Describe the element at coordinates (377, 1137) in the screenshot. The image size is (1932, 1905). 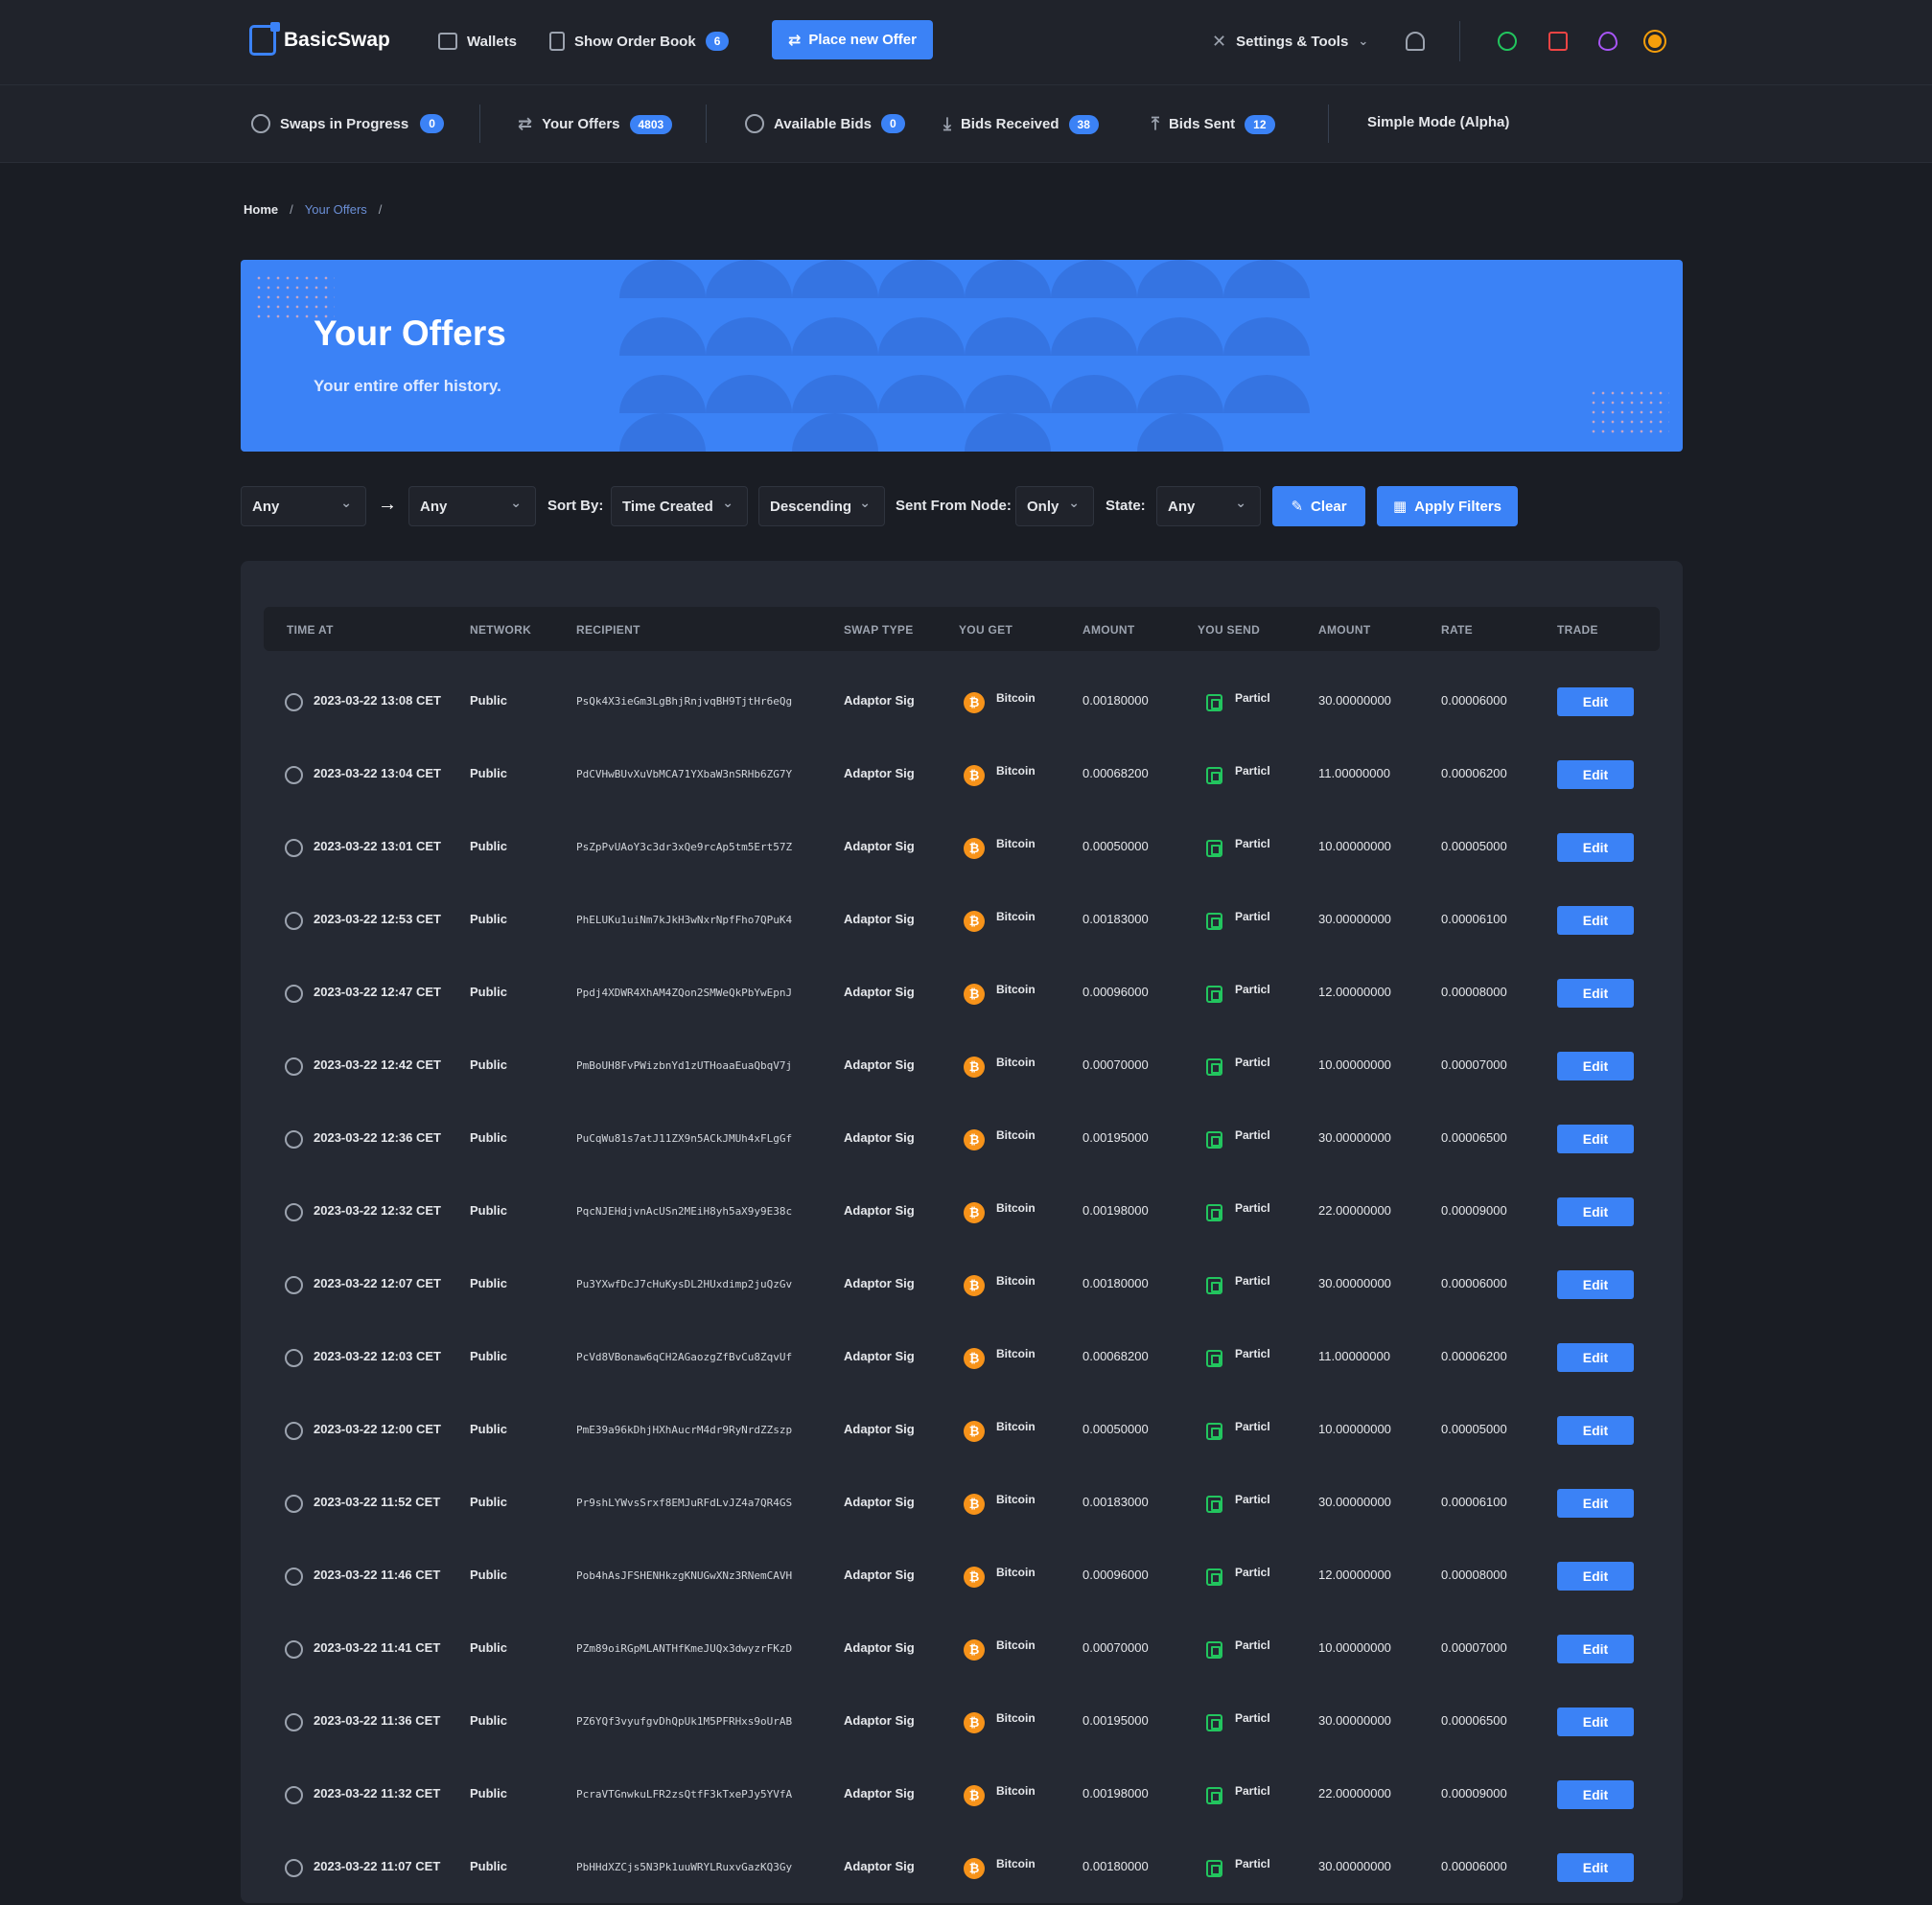
I see `row-time: 2023-03-22 12:36 CET` at that location.